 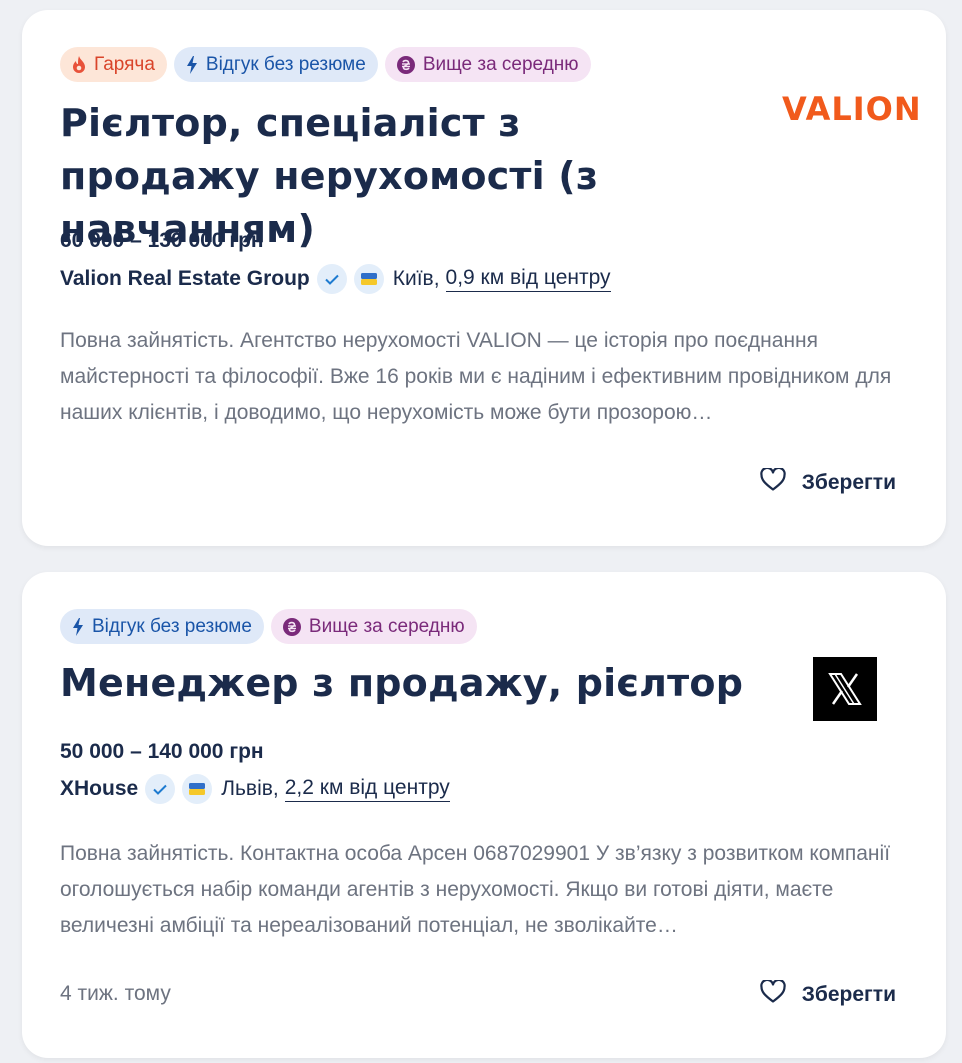 I want to click on job-title: Менеджер з продажу, рієлтор, so click(x=401, y=683).